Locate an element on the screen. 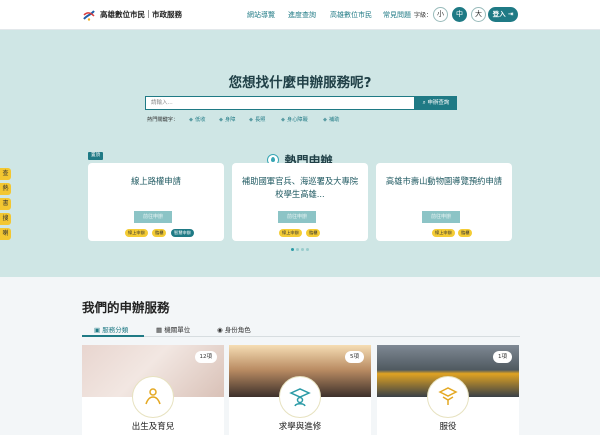  service-card-birth: 12項 出生及育兒 is located at coordinates (153, 390).